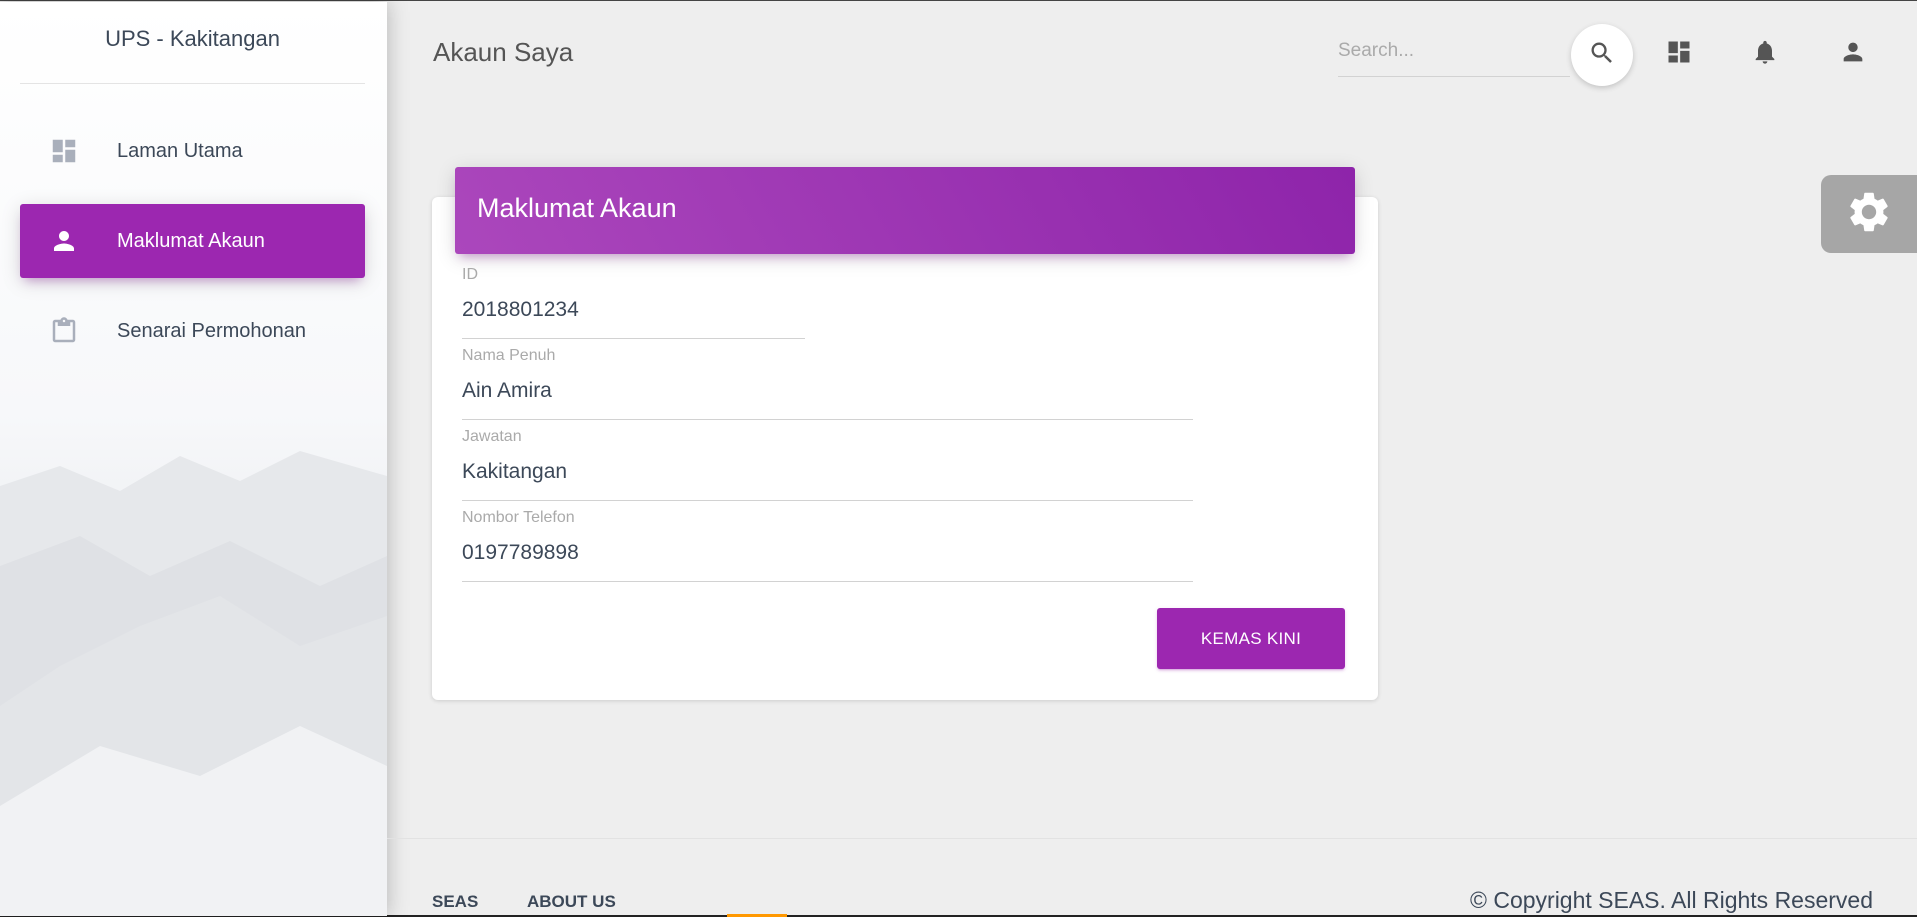 The height and width of the screenshot is (917, 1917). I want to click on search-icon, so click(1602, 55).